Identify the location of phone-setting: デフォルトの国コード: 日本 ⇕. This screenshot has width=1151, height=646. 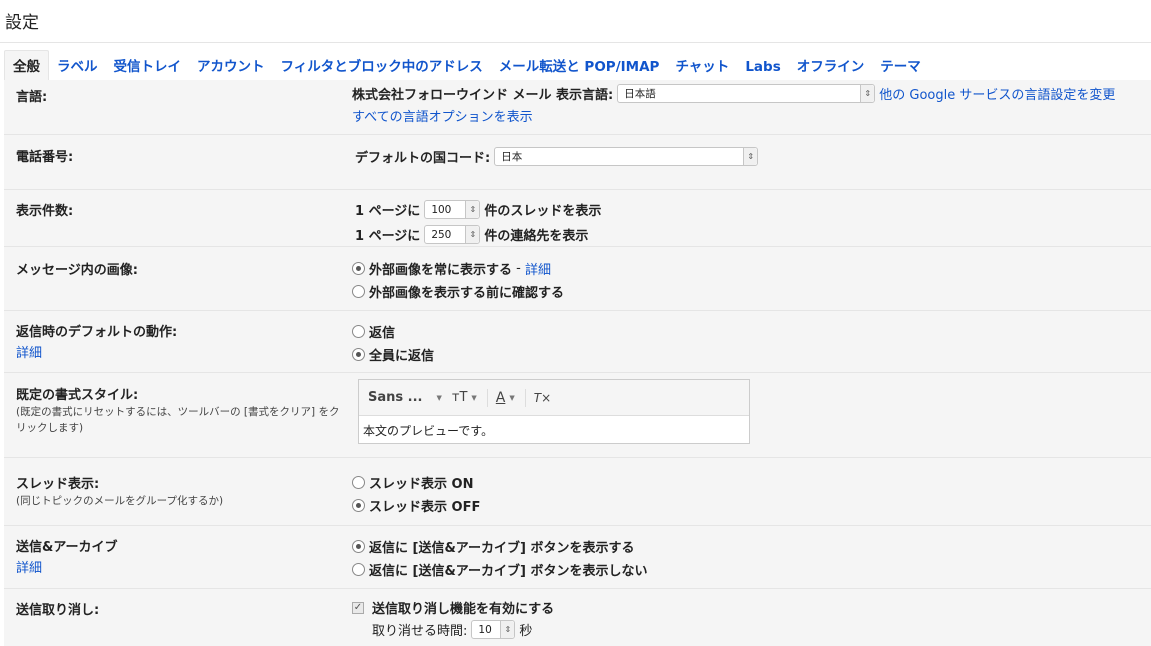
(558, 156).